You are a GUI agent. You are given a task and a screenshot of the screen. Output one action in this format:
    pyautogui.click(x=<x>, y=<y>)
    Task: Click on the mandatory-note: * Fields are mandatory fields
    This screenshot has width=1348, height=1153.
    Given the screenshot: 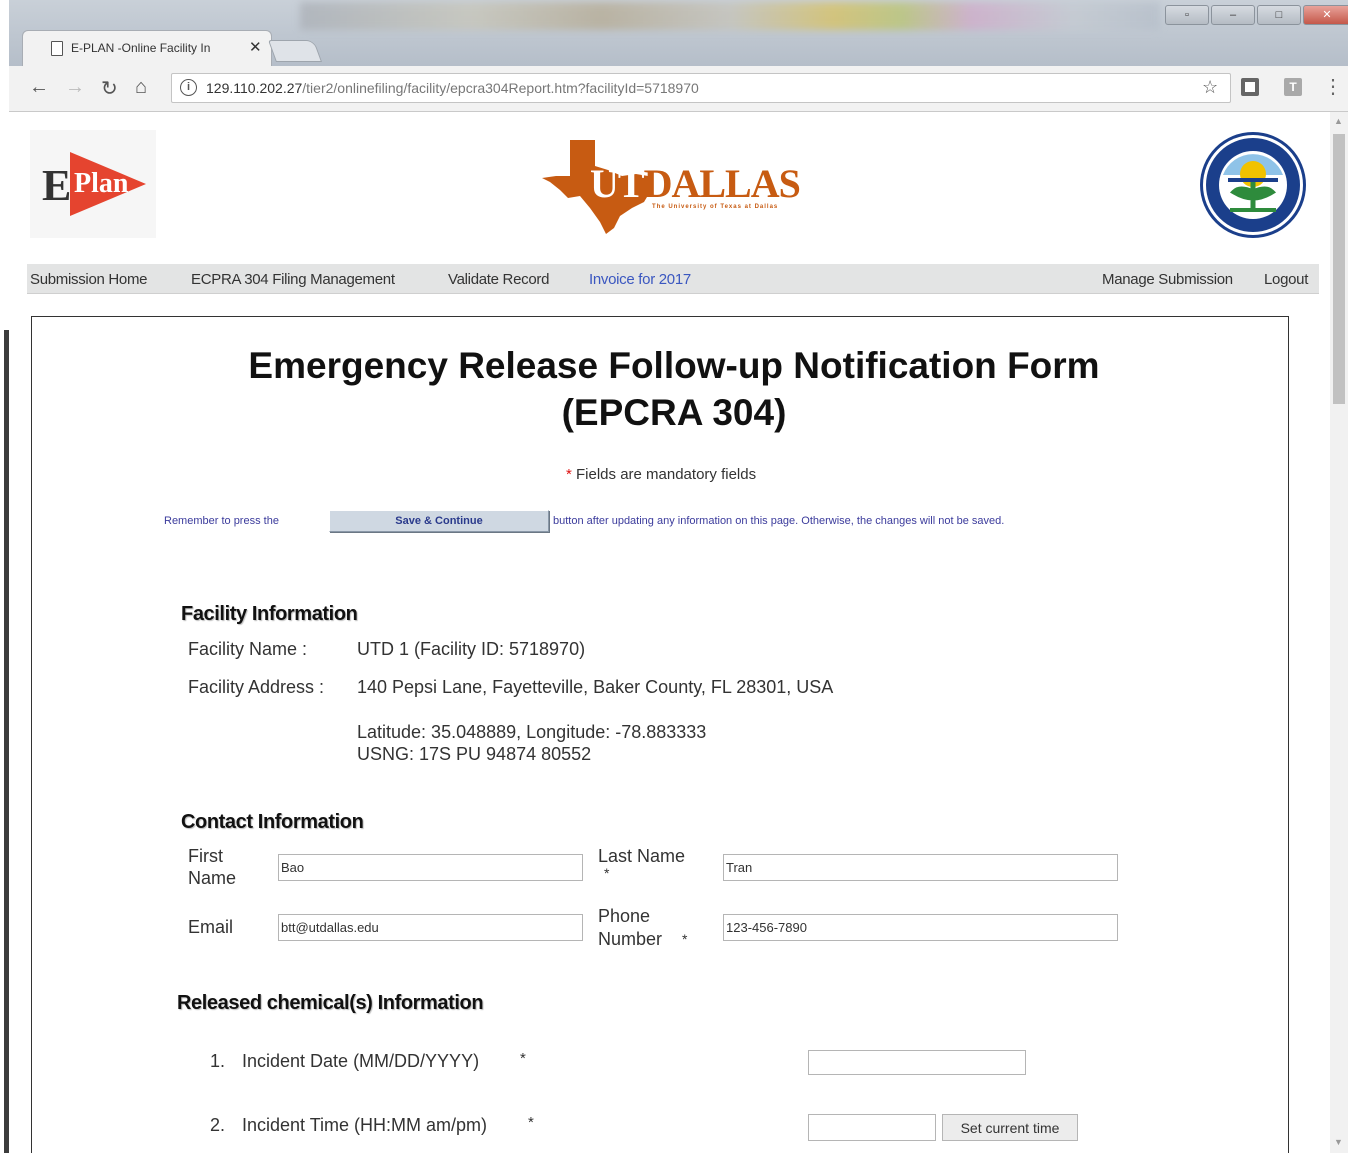 What is the action you would take?
    pyautogui.click(x=661, y=474)
    